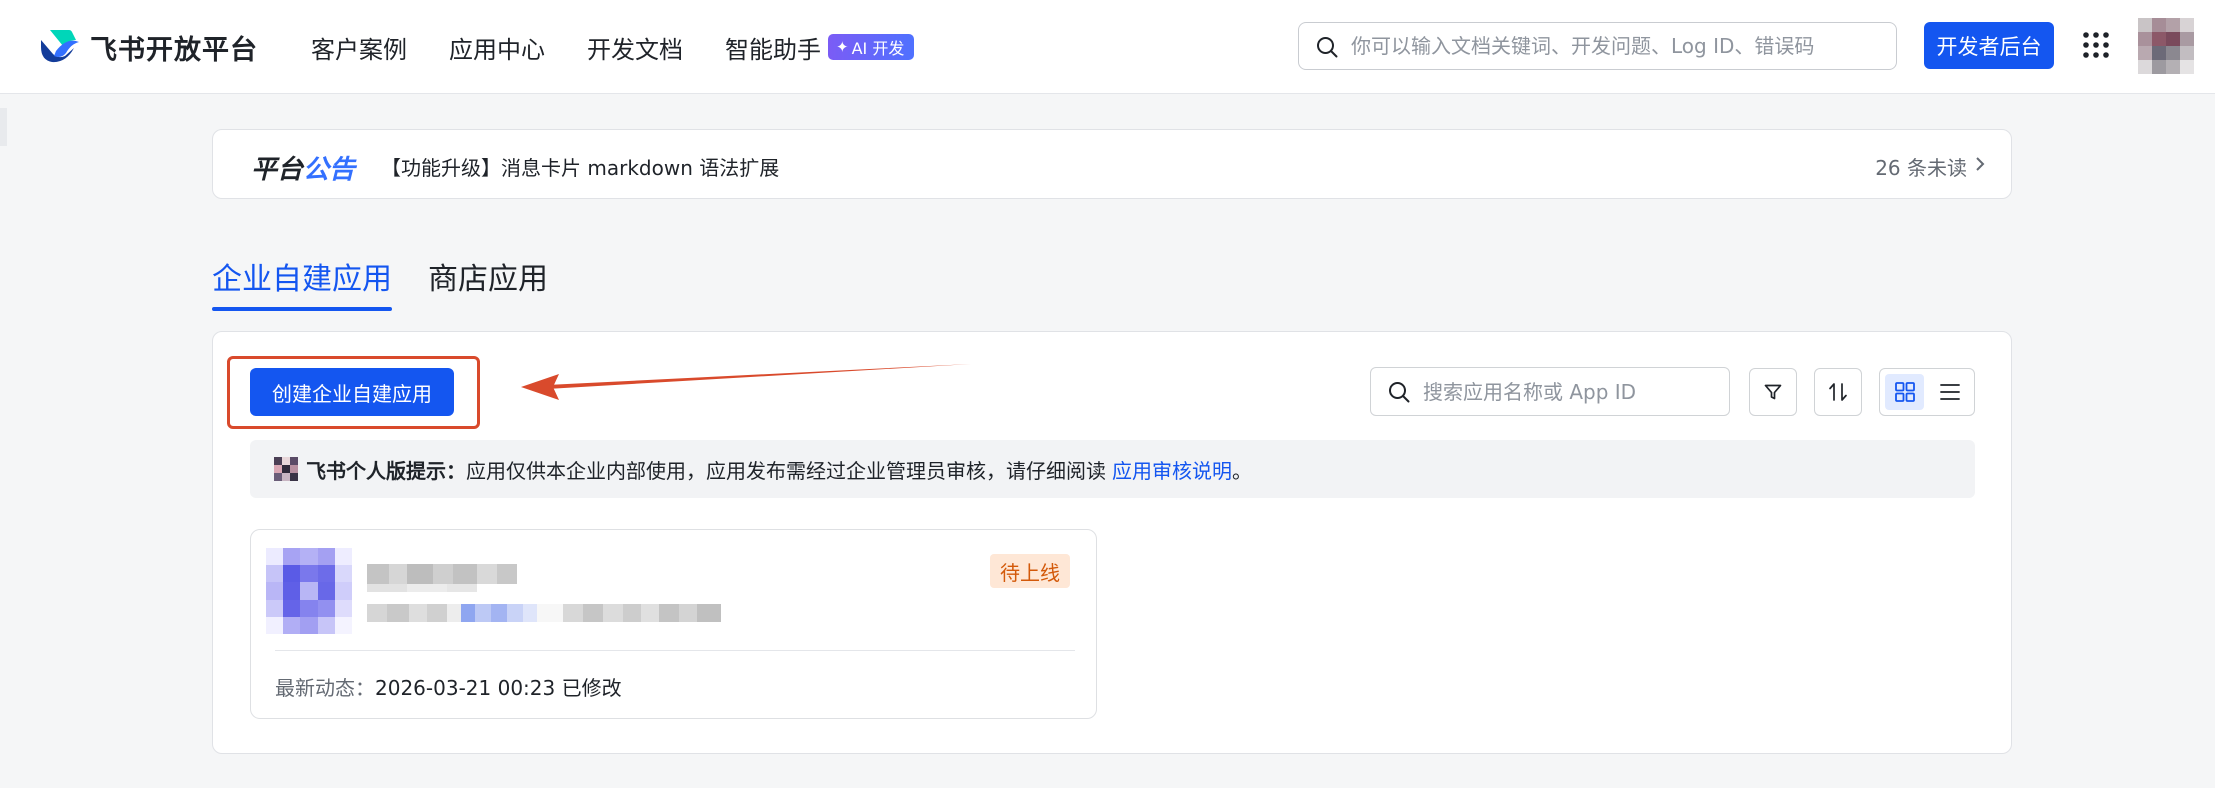 This screenshot has height=788, width=2215. I want to click on create-internal-app-button: 创建企业自建应用, so click(352, 392).